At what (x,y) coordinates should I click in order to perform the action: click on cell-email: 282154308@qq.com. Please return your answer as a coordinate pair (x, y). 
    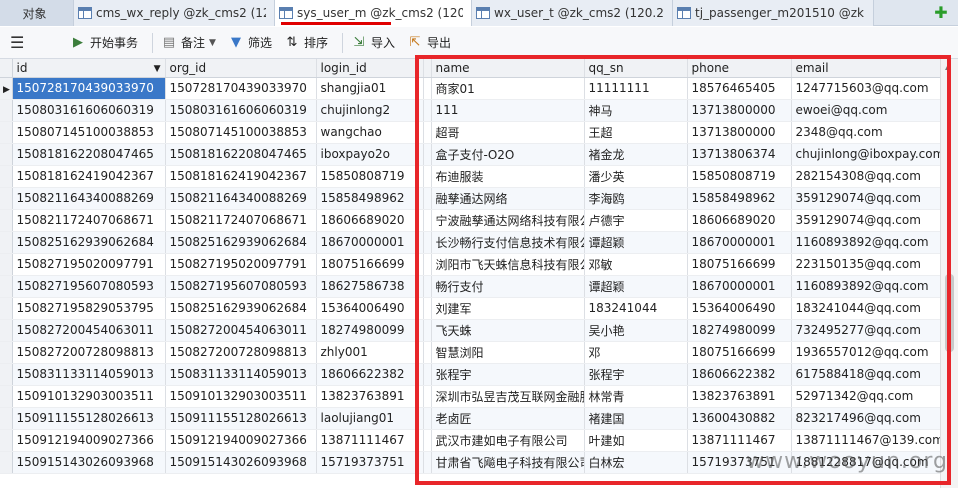
    Looking at the image, I should click on (866, 176).